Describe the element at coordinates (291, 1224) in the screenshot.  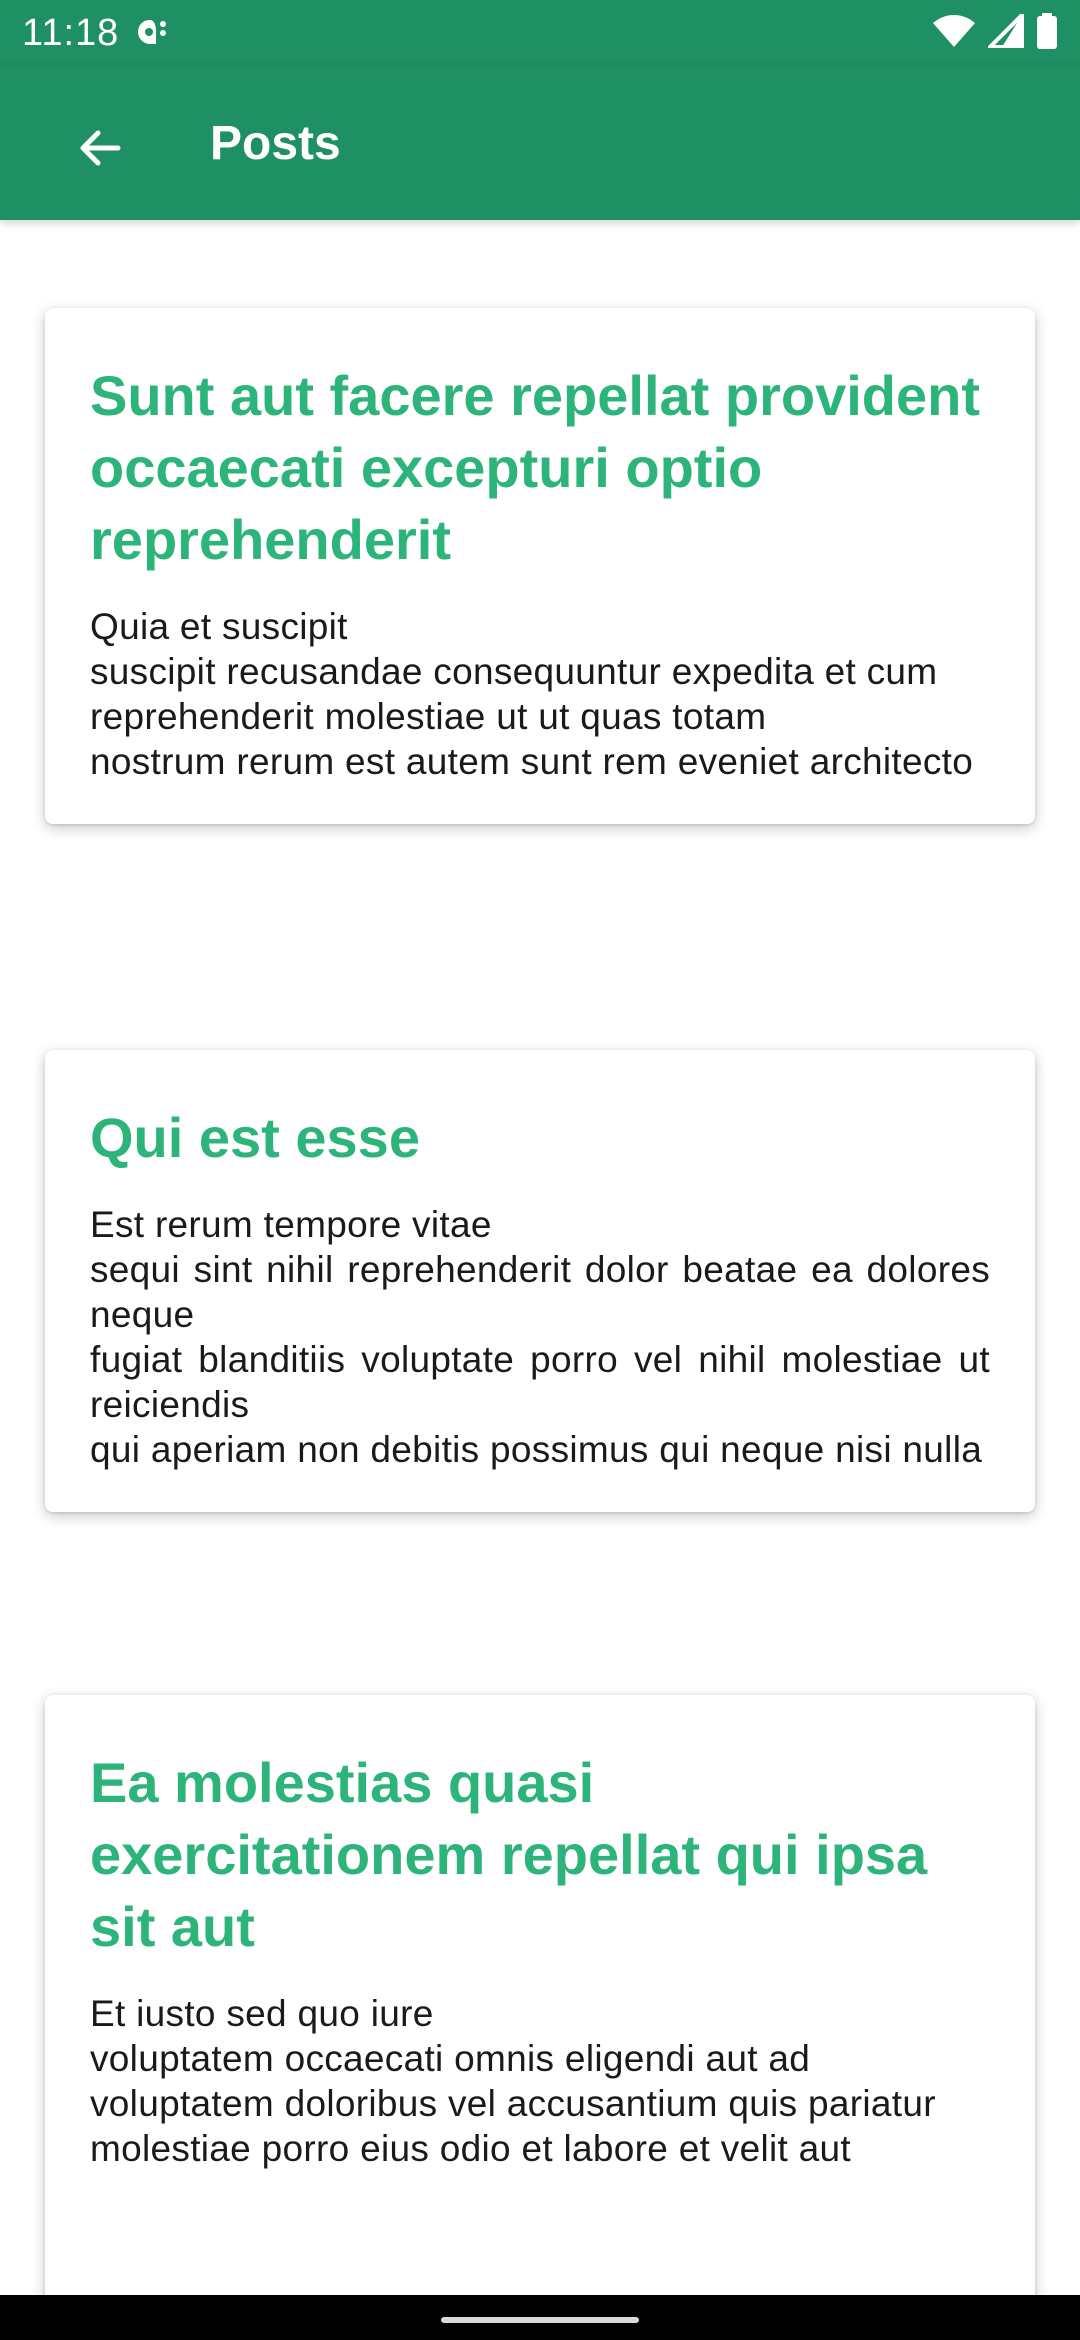
I see `post-body-line: Est rerum tempore vitae` at that location.